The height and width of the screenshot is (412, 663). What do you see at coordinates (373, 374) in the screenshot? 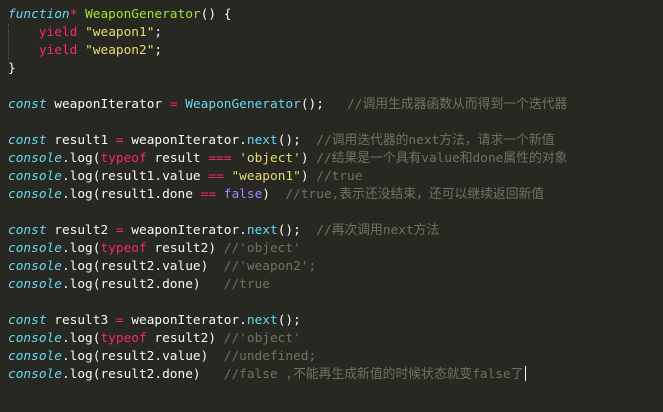
I see `code-token: //false ,不能再生成新值的时候状态就变false了` at bounding box center [373, 374].